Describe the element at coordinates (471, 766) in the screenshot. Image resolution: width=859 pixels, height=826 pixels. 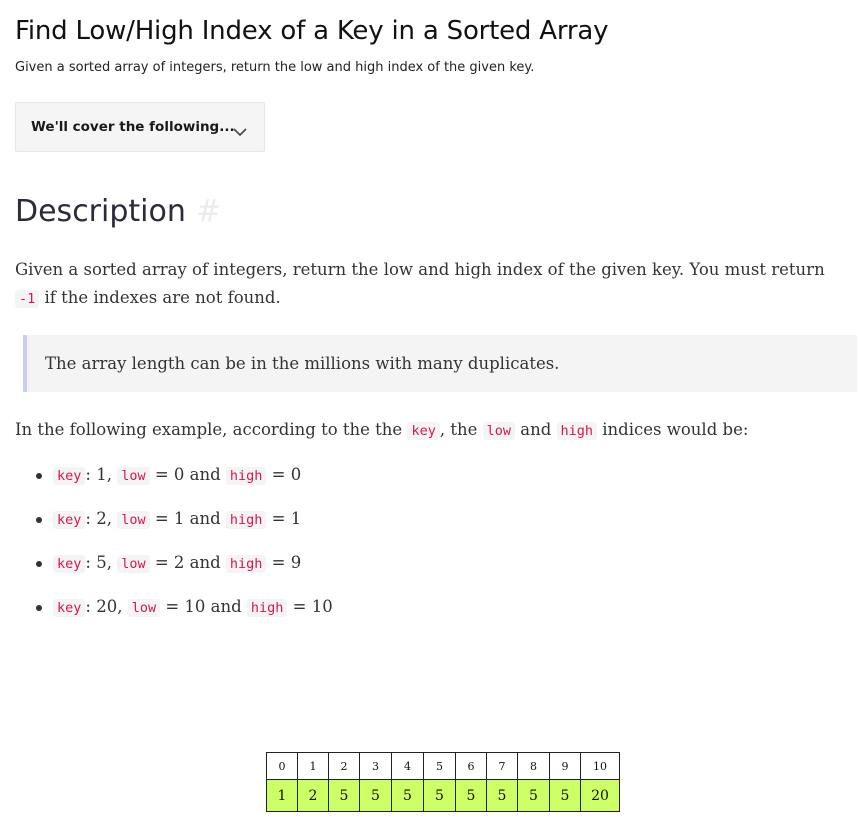
I see `index-cell: 6` at that location.